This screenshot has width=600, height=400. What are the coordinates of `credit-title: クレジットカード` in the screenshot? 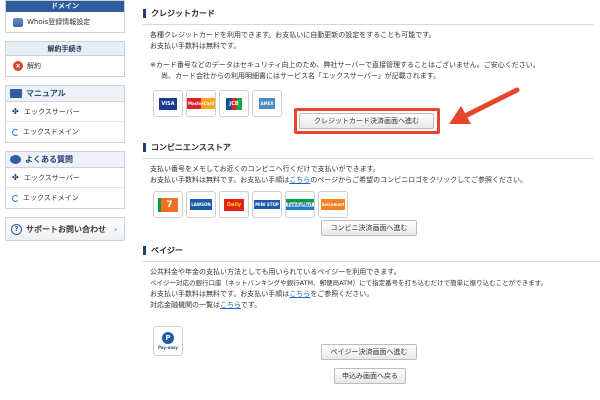 It's located at (368, 13).